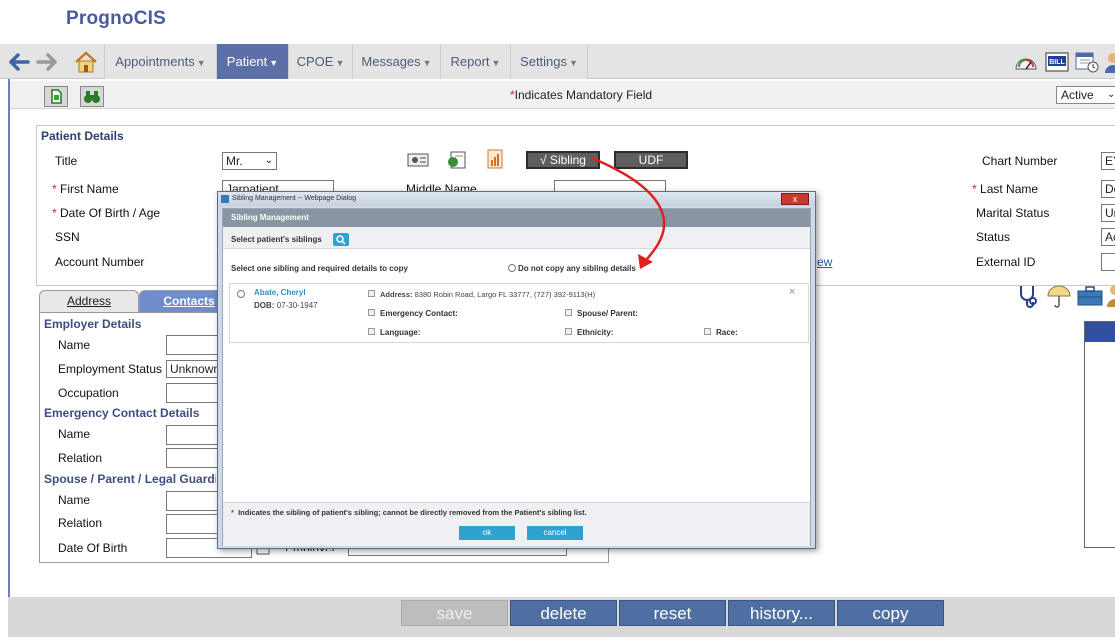 This screenshot has height=637, width=1115. Describe the element at coordinates (672, 613) in the screenshot. I see `reset-button: reset` at that location.